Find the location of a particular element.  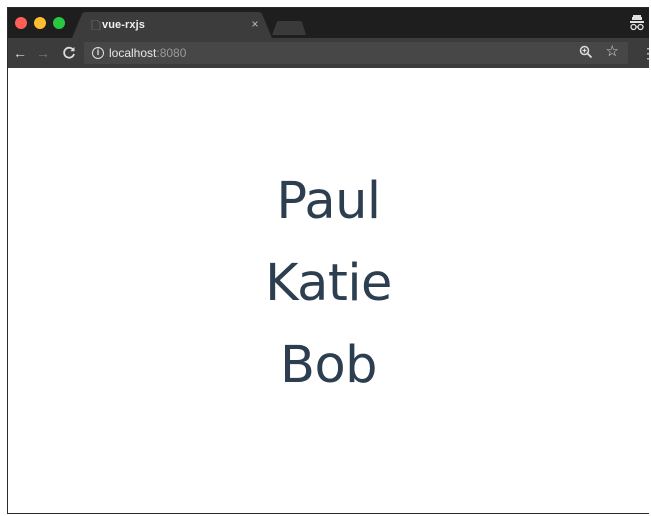

incognito-icon is located at coordinates (637, 23).